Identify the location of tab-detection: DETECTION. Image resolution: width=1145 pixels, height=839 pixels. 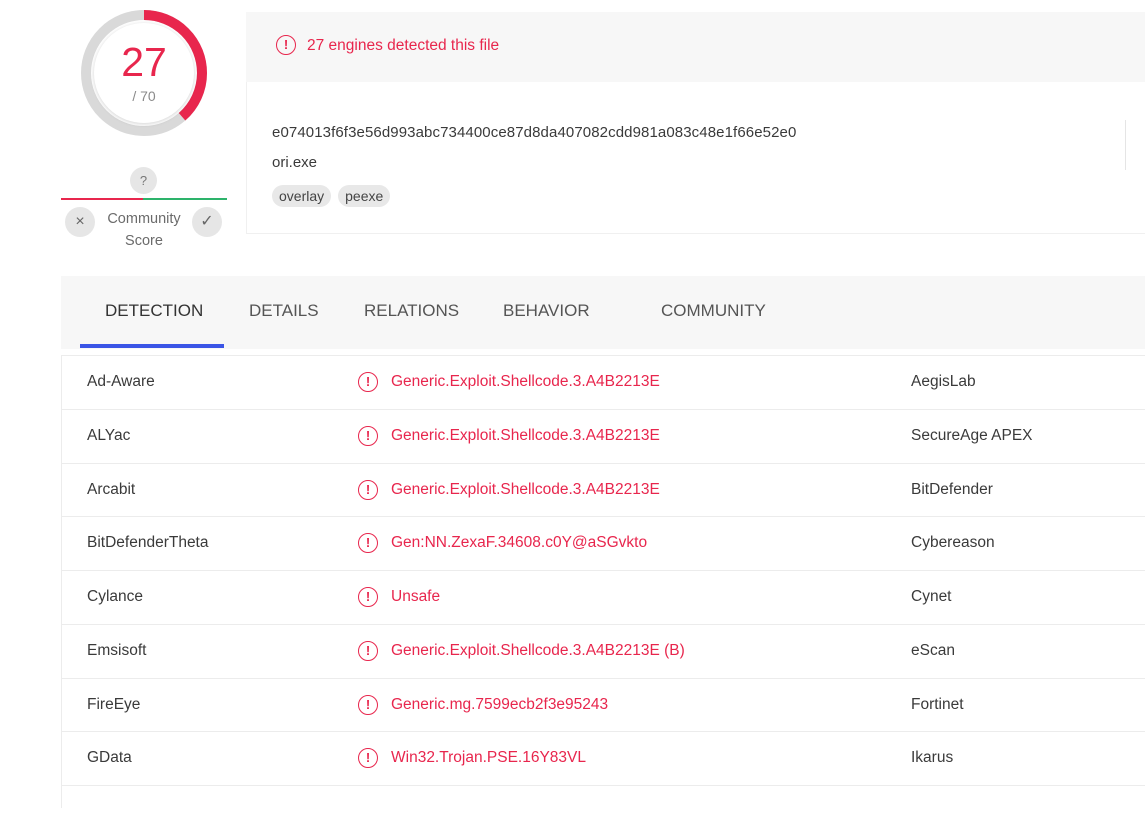
(154, 311).